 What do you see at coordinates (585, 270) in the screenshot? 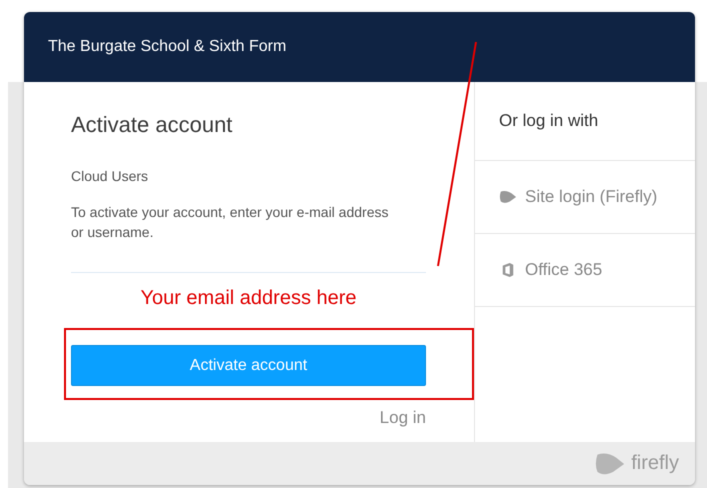
I see `login-option: Office 365` at bounding box center [585, 270].